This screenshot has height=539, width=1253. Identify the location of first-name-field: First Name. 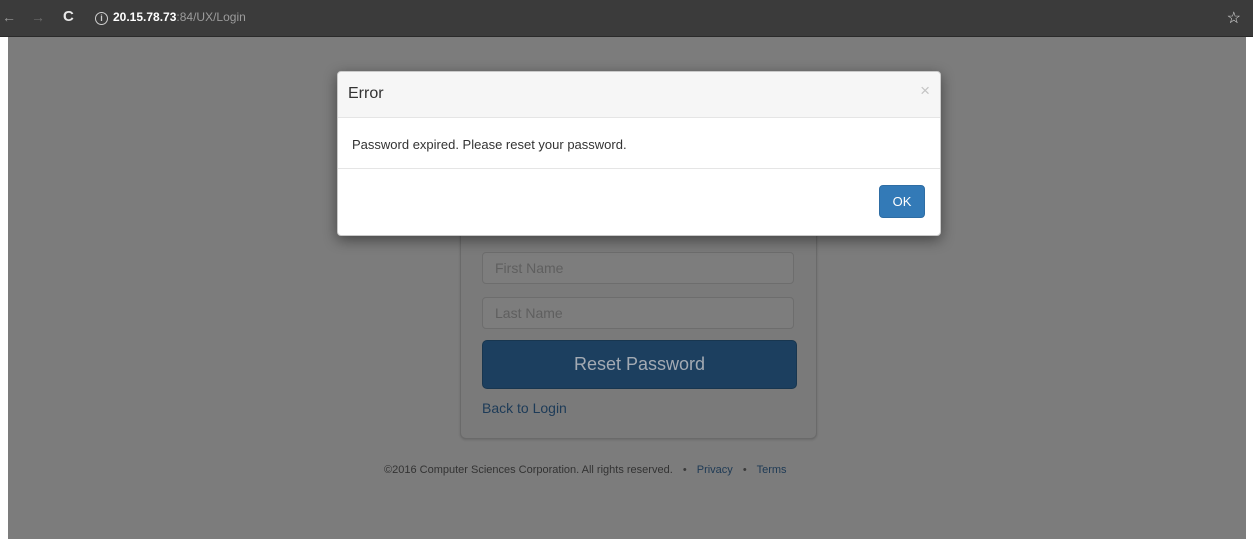
(638, 268).